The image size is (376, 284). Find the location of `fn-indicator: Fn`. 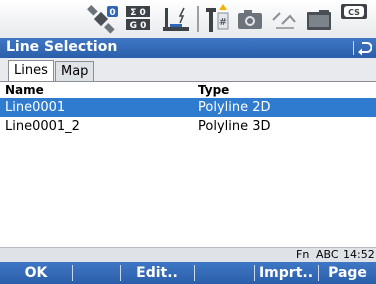

fn-indicator: Fn is located at coordinates (303, 254).